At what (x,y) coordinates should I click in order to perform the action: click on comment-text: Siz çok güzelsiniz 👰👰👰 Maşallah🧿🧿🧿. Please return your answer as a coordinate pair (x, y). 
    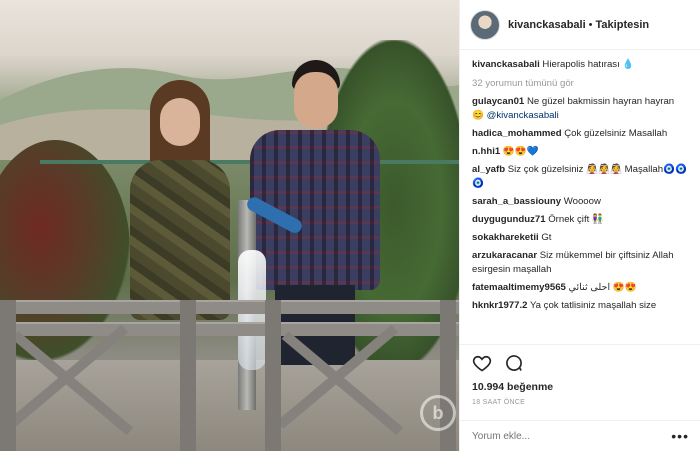
    Looking at the image, I should click on (579, 176).